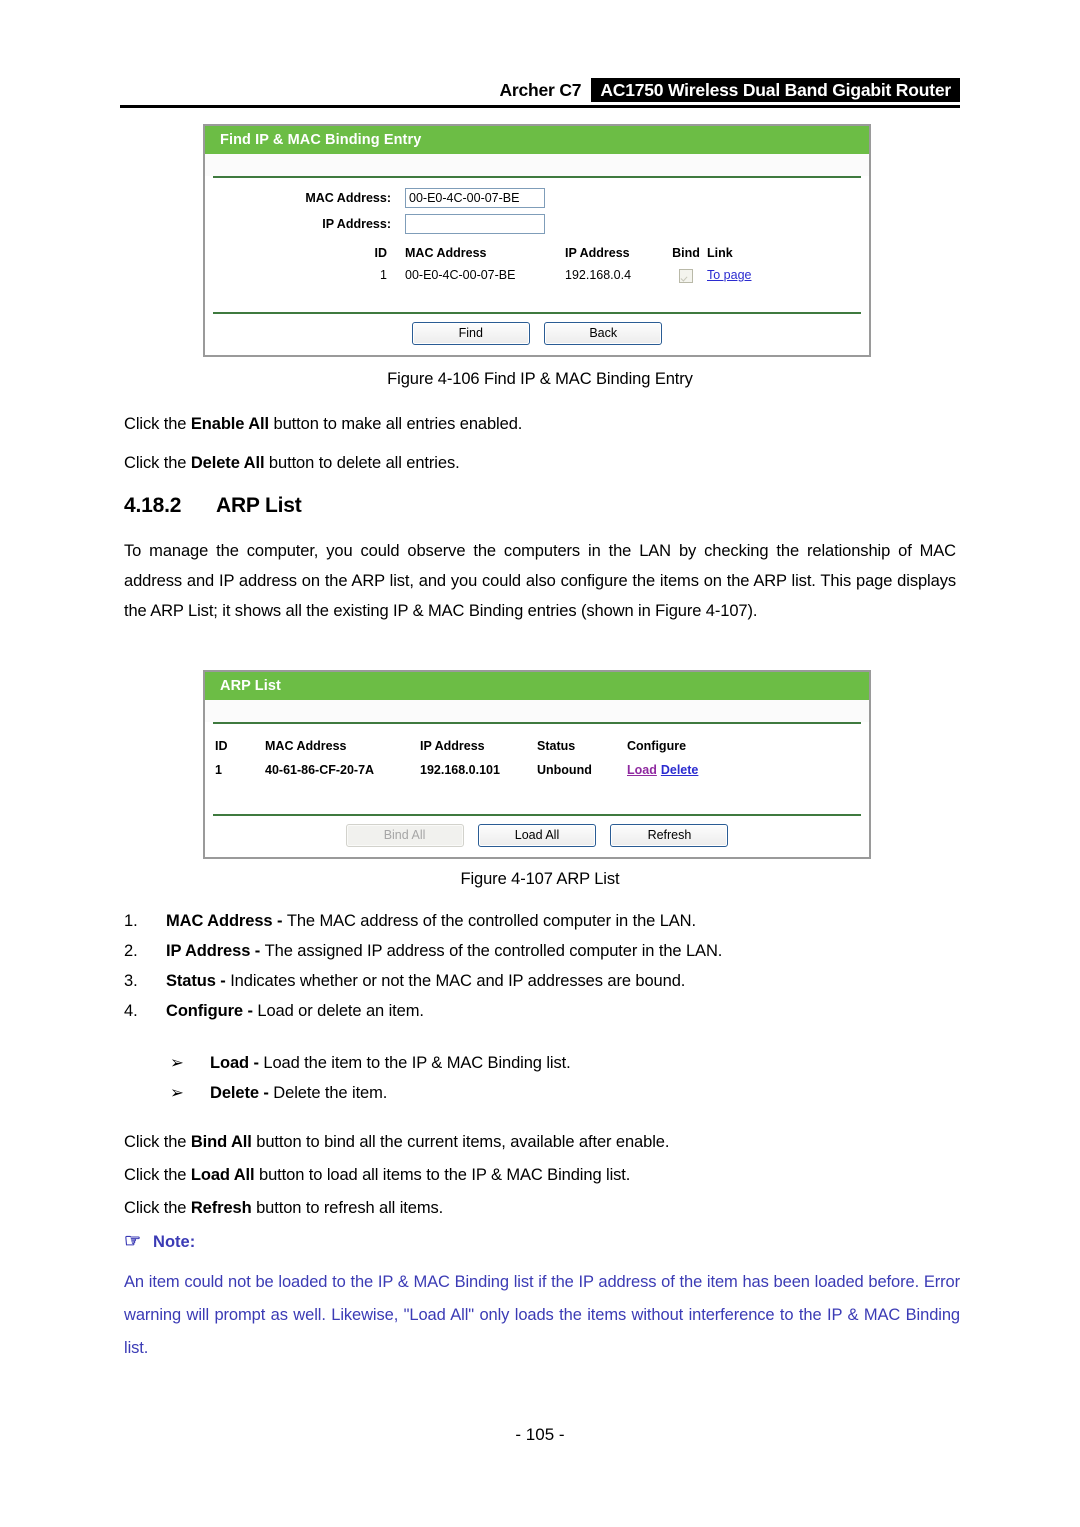 The width and height of the screenshot is (1080, 1527). I want to click on arp-col-header-mac: MAC Address, so click(306, 746).